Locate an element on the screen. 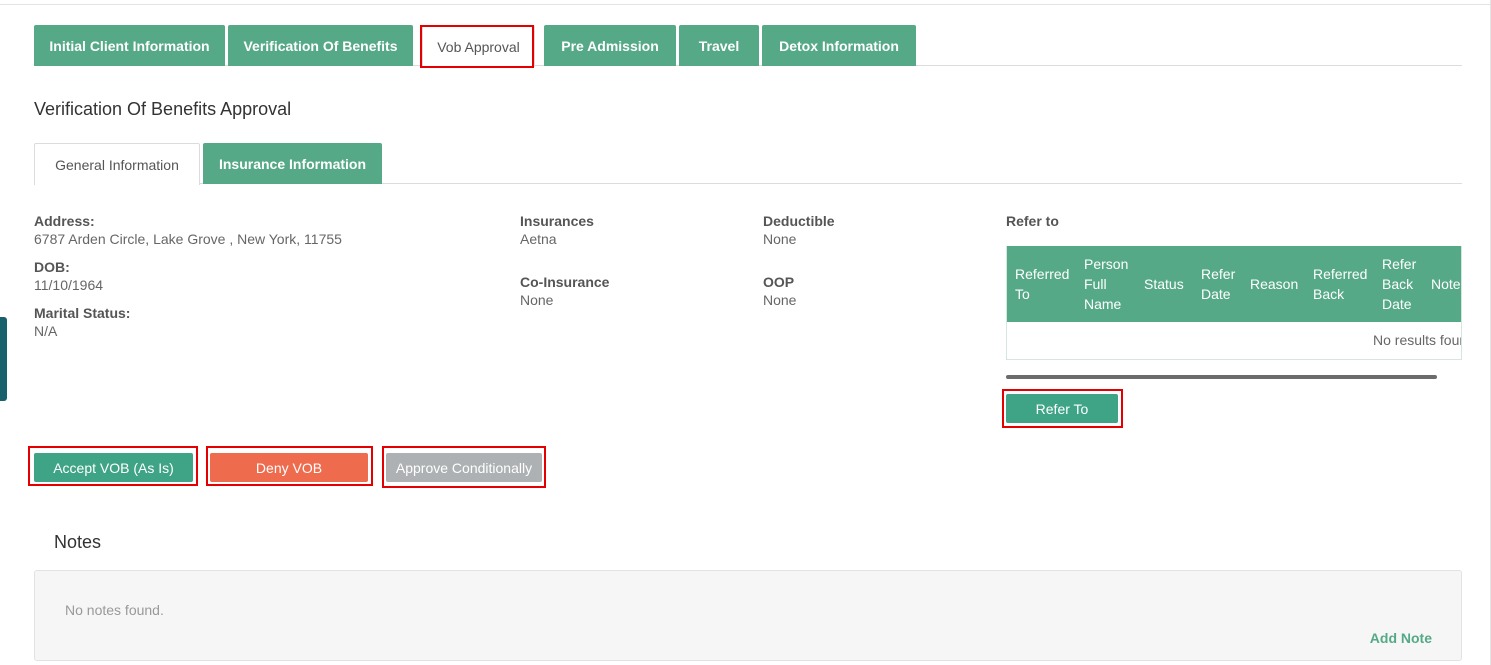  deductible-value: None is located at coordinates (780, 239).